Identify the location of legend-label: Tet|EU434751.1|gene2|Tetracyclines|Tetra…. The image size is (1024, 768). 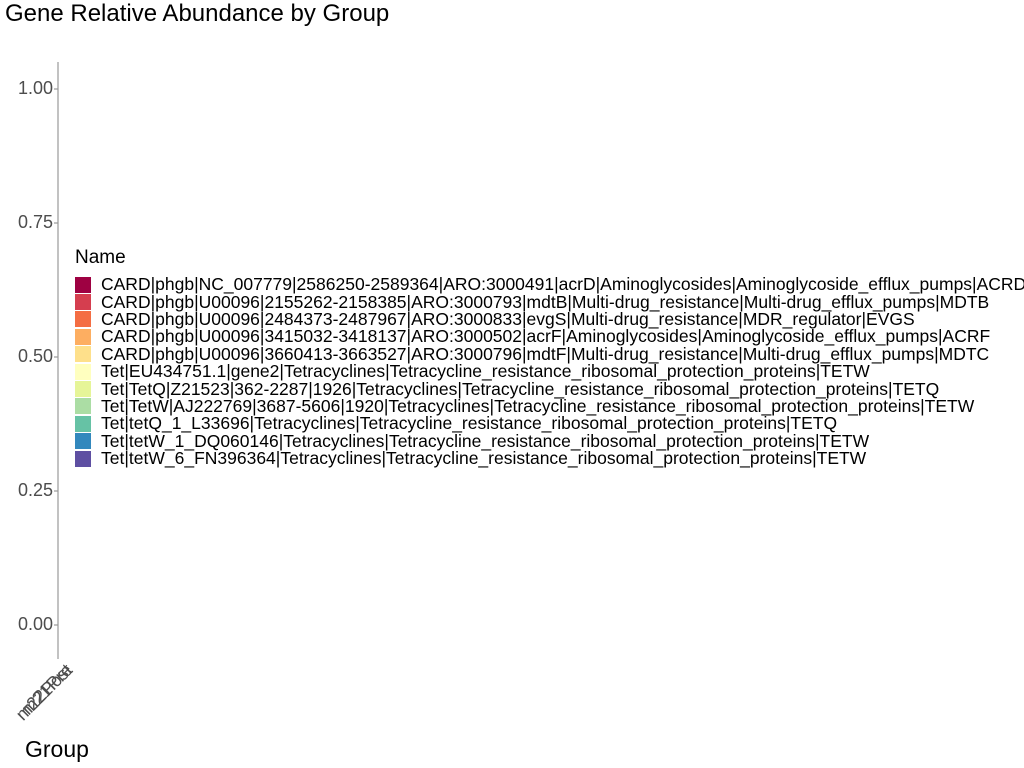
(485, 371).